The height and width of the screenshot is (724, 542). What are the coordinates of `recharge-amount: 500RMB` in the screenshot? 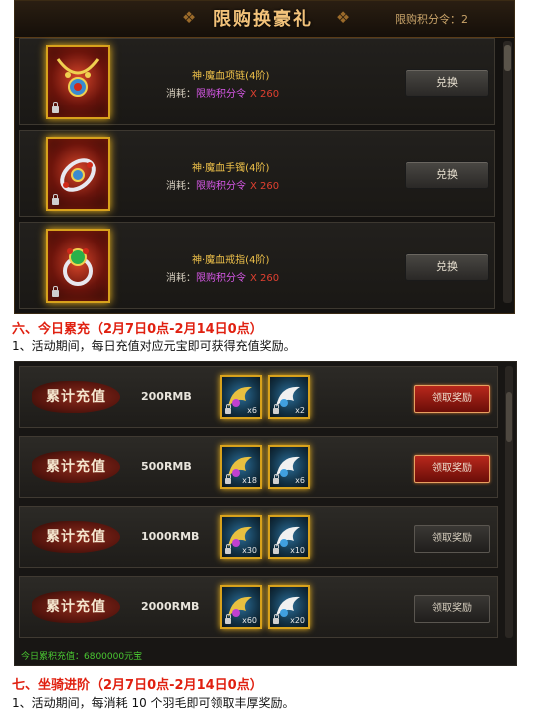 It's located at (166, 466).